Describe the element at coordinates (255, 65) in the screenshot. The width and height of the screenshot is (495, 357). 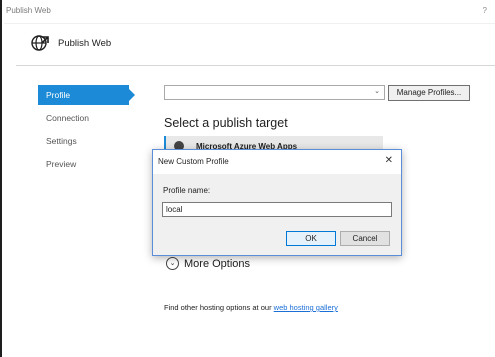
I see `header-divider` at that location.